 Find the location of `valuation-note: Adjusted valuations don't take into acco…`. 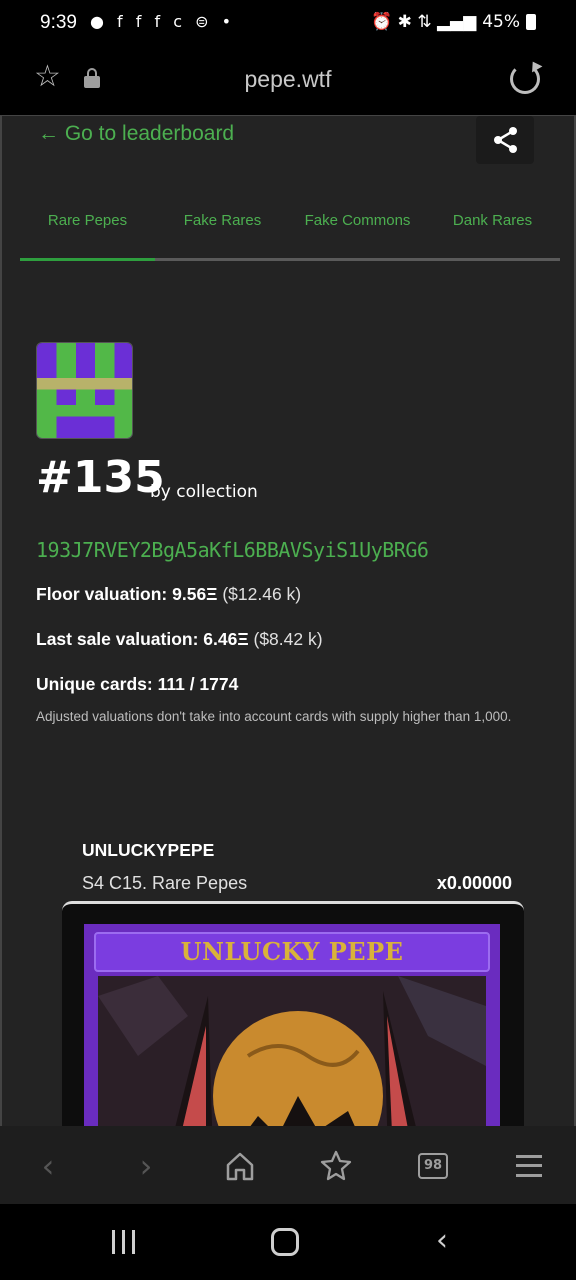

valuation-note: Adjusted valuations don't take into acco… is located at coordinates (274, 716).